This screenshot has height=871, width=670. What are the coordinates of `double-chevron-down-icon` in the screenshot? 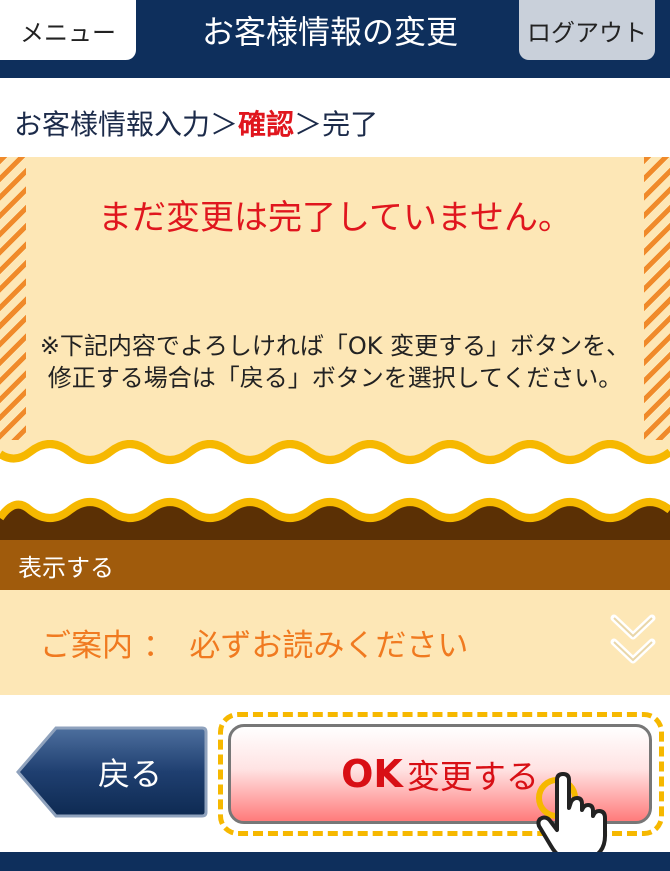 It's located at (633, 641).